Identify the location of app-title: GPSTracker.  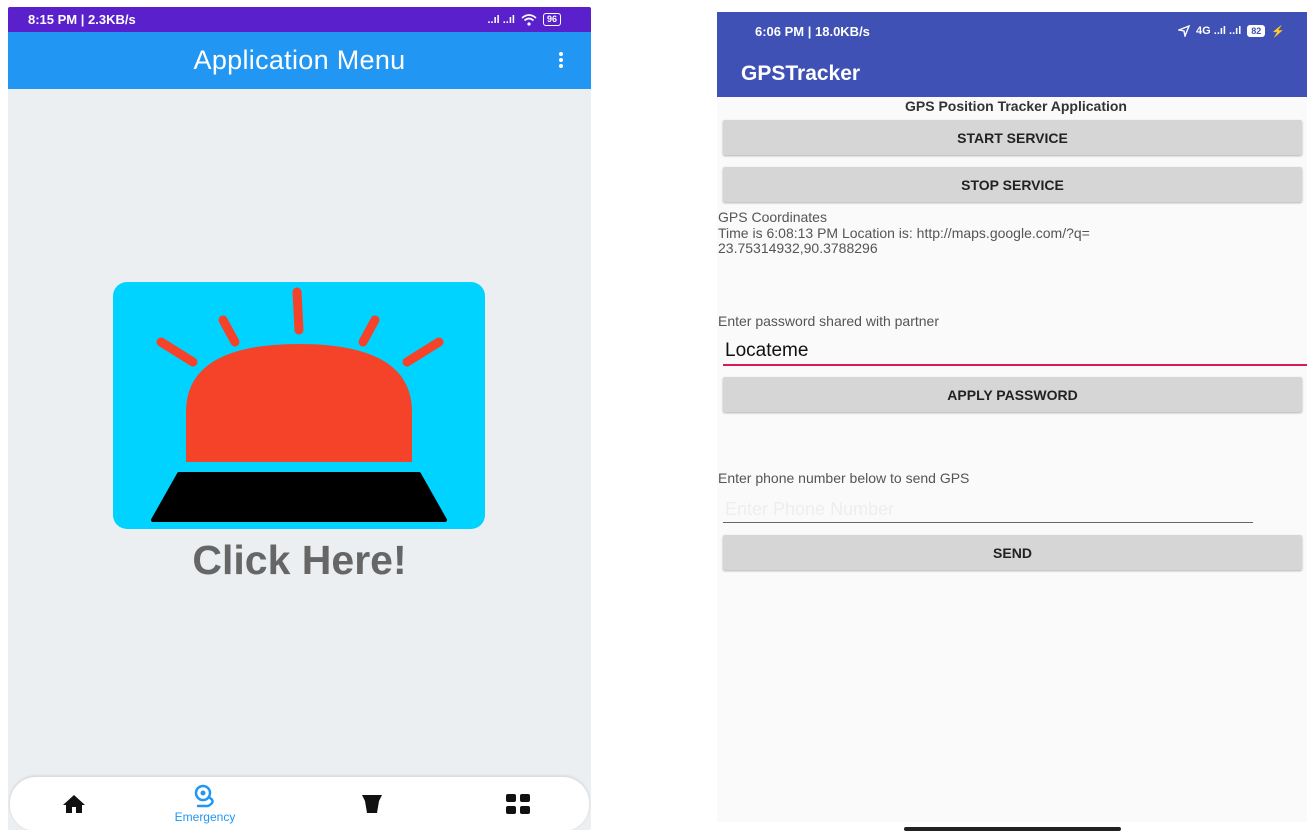
(801, 73).